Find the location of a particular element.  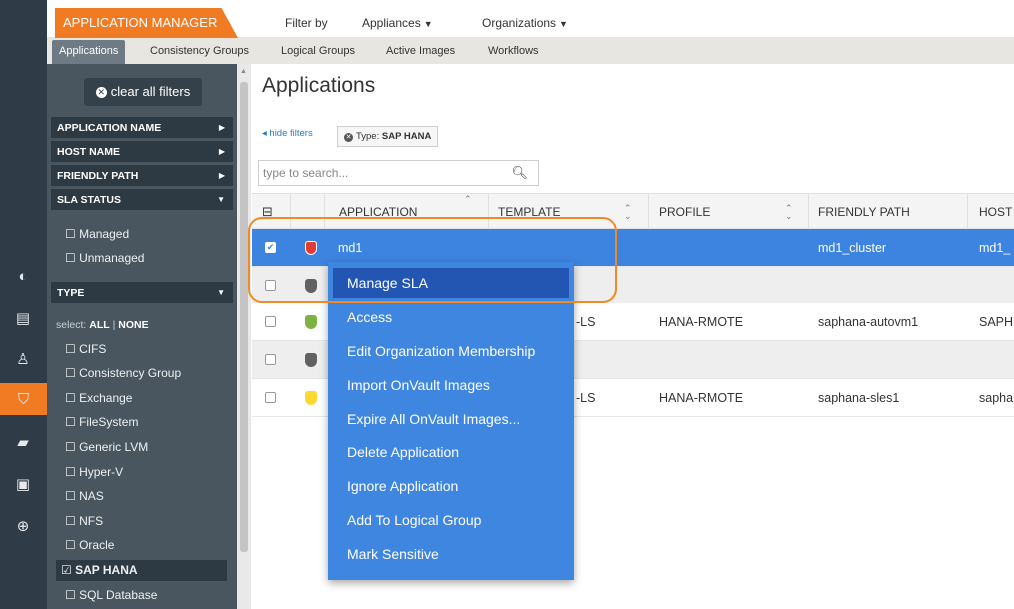

column-profile: PROFILE is located at coordinates (684, 212).